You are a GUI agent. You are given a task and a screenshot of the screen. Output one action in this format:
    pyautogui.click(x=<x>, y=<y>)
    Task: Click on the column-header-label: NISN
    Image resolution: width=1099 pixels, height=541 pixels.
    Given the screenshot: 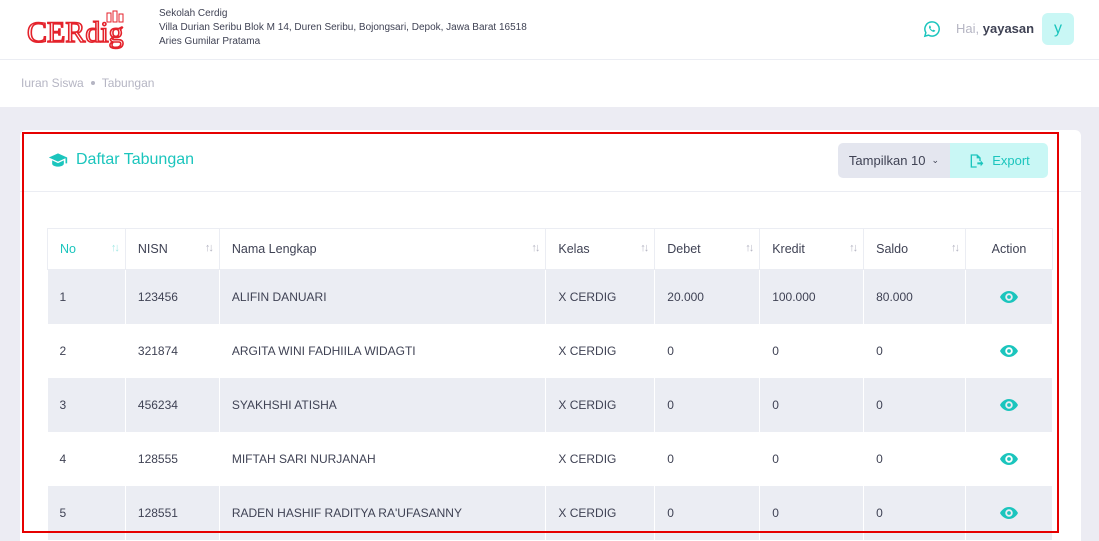 What is the action you would take?
    pyautogui.click(x=152, y=249)
    